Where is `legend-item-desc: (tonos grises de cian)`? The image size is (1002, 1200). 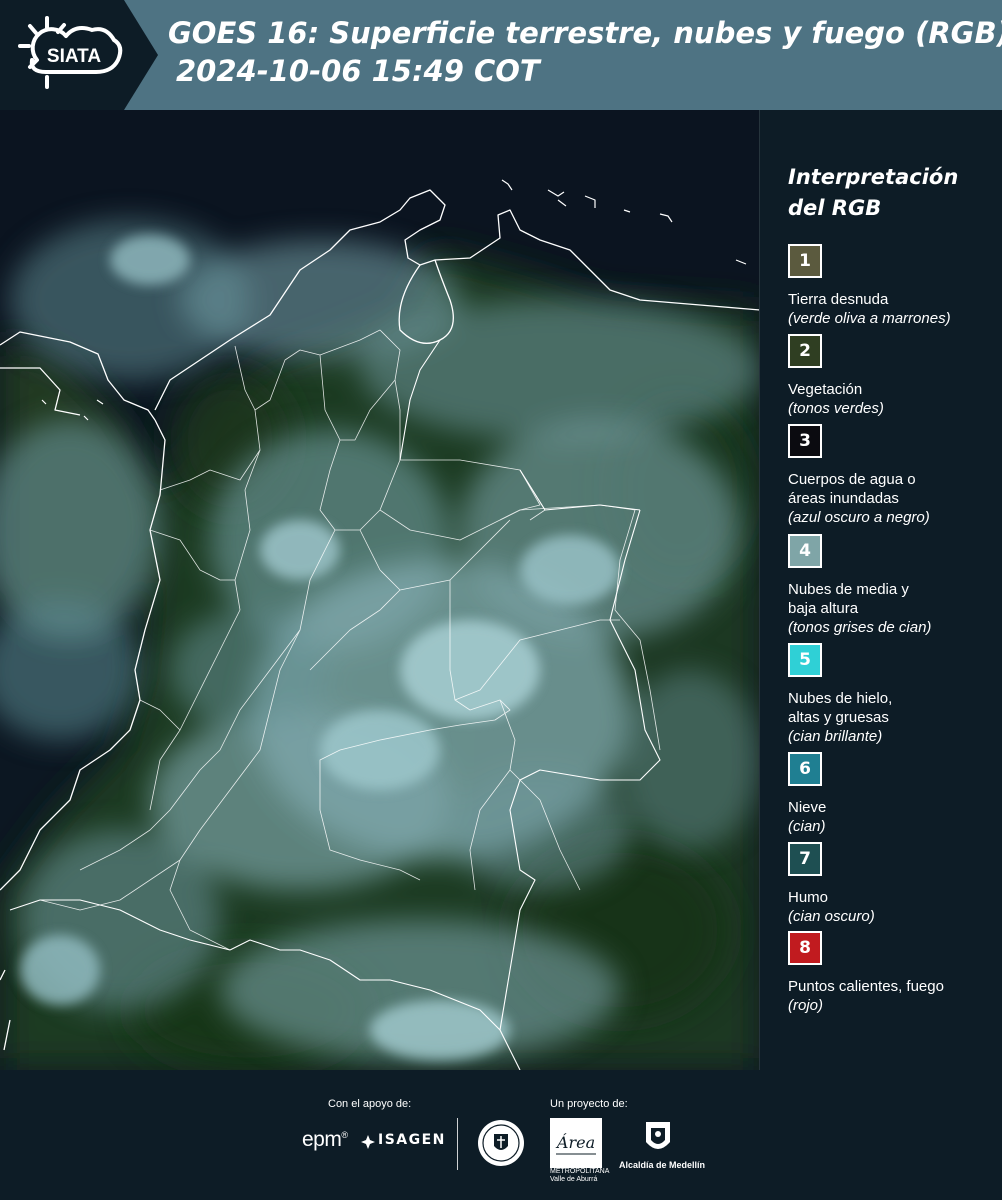
legend-item-desc: (tonos grises de cian) is located at coordinates (860, 627).